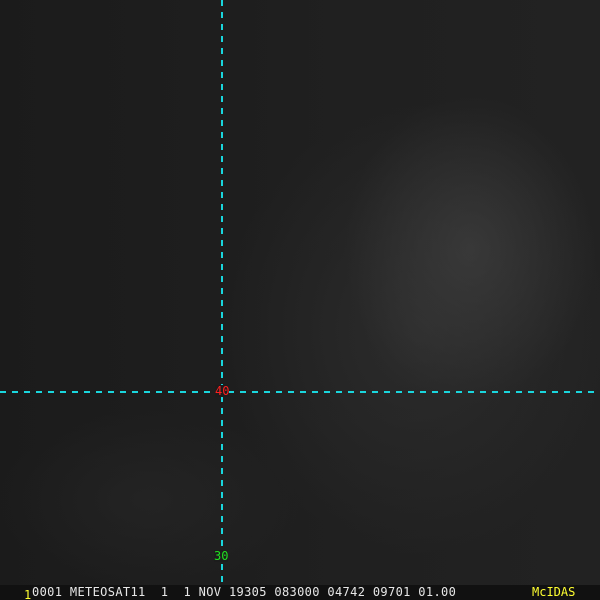  I want to click on latitude-label: 40, so click(222, 391).